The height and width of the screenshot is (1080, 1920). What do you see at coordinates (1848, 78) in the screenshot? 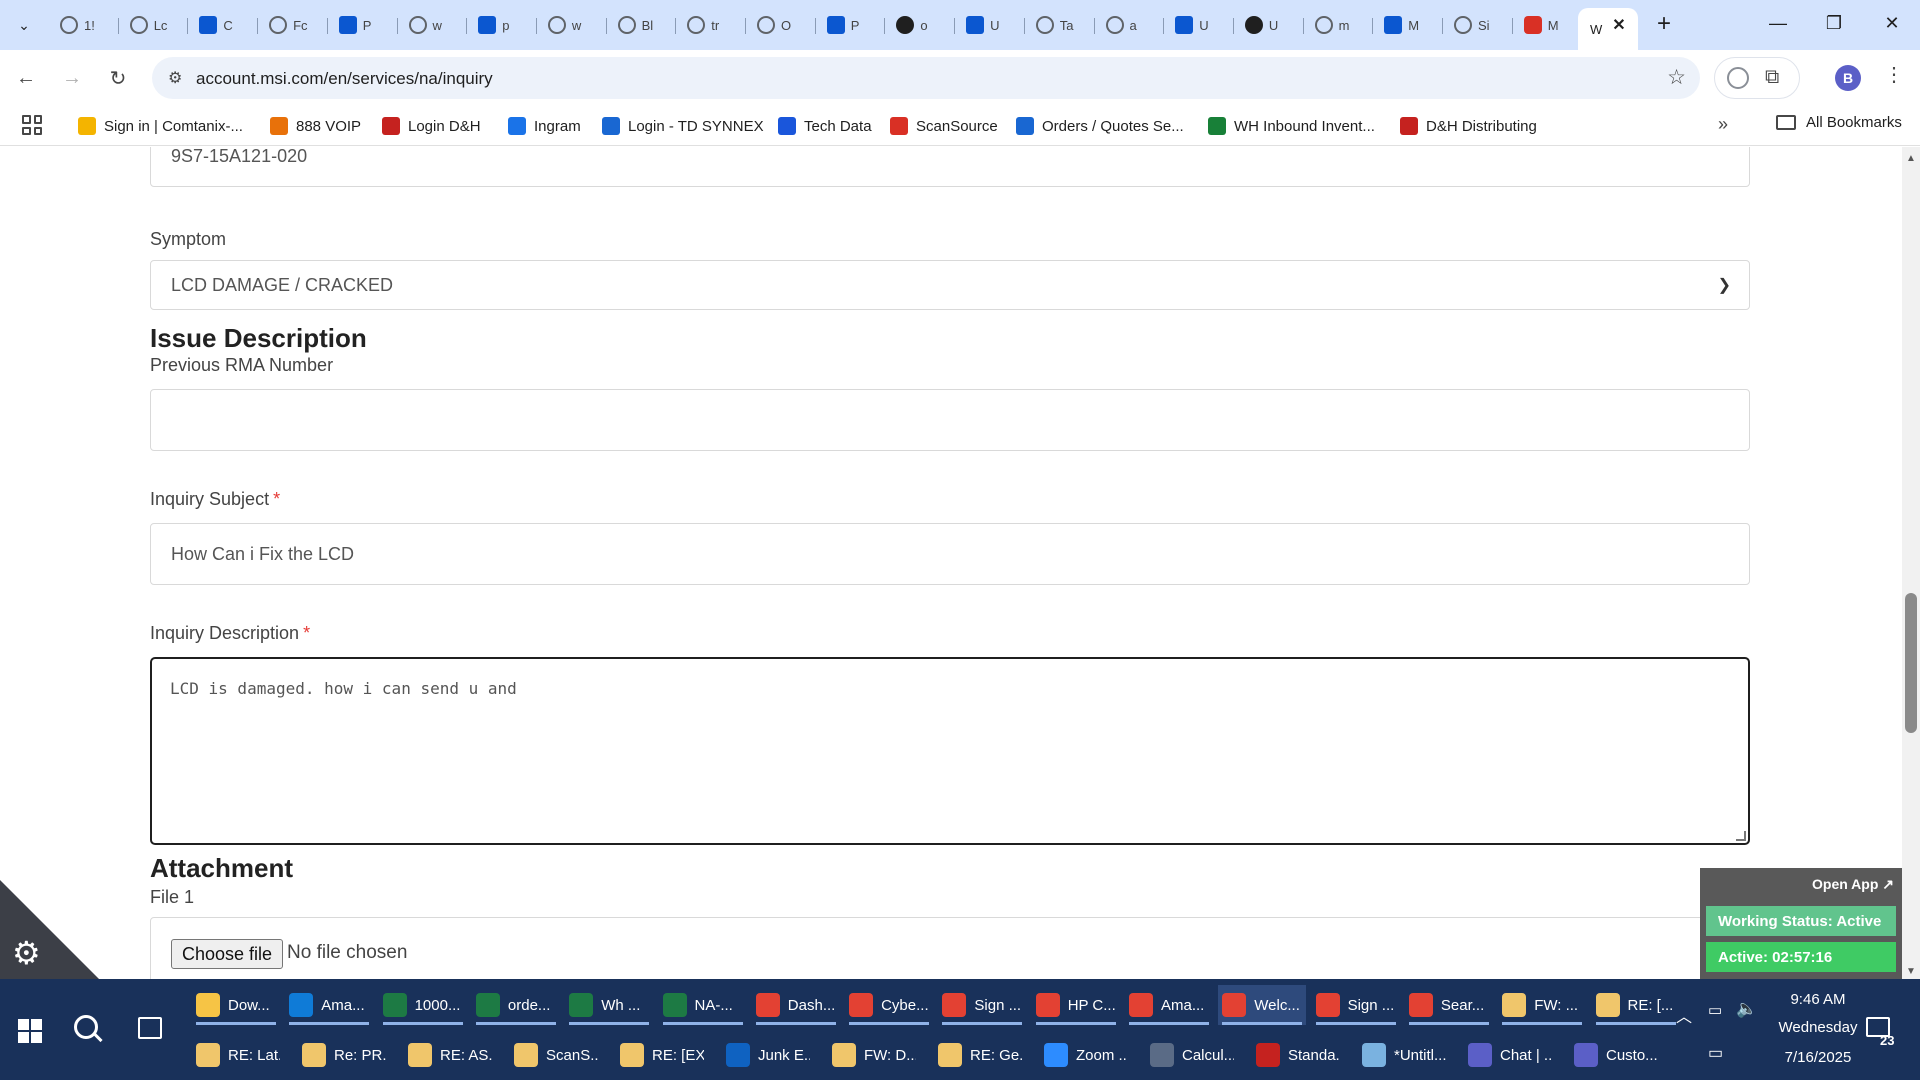
I see `profile-avatar: B` at bounding box center [1848, 78].